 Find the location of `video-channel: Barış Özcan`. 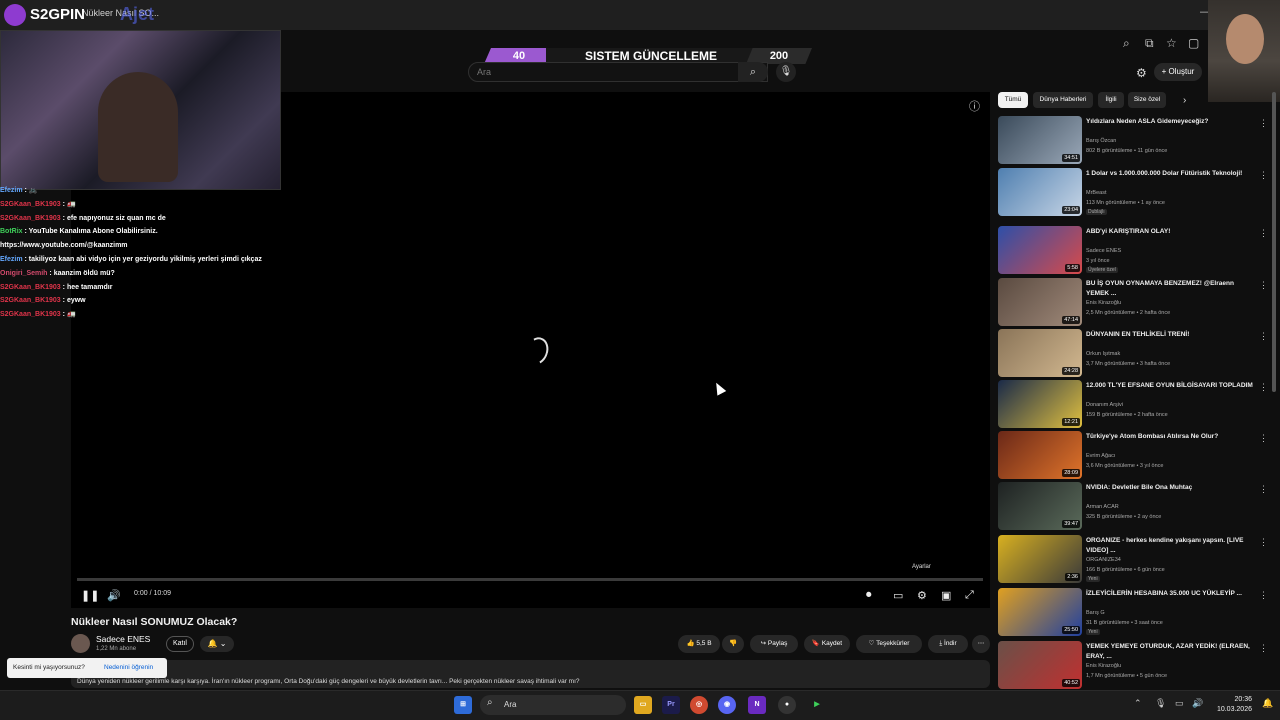

video-channel: Barış Özcan is located at coordinates (1101, 141).